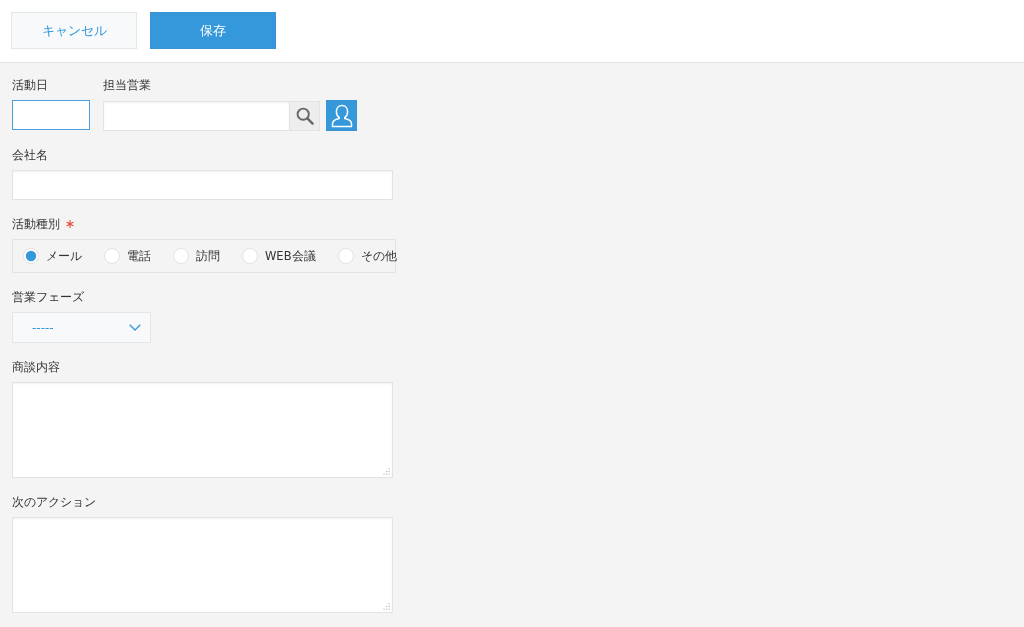  I want to click on field-label: 担当営業, so click(127, 85).